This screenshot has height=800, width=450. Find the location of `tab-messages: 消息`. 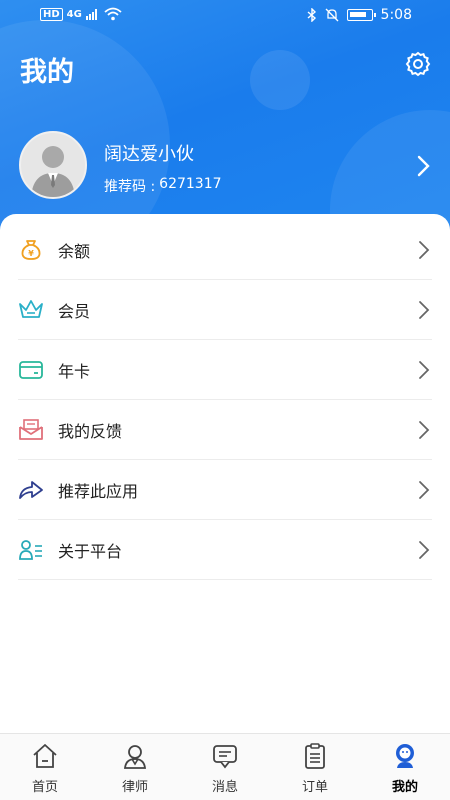

tab-messages: 消息 is located at coordinates (225, 767).